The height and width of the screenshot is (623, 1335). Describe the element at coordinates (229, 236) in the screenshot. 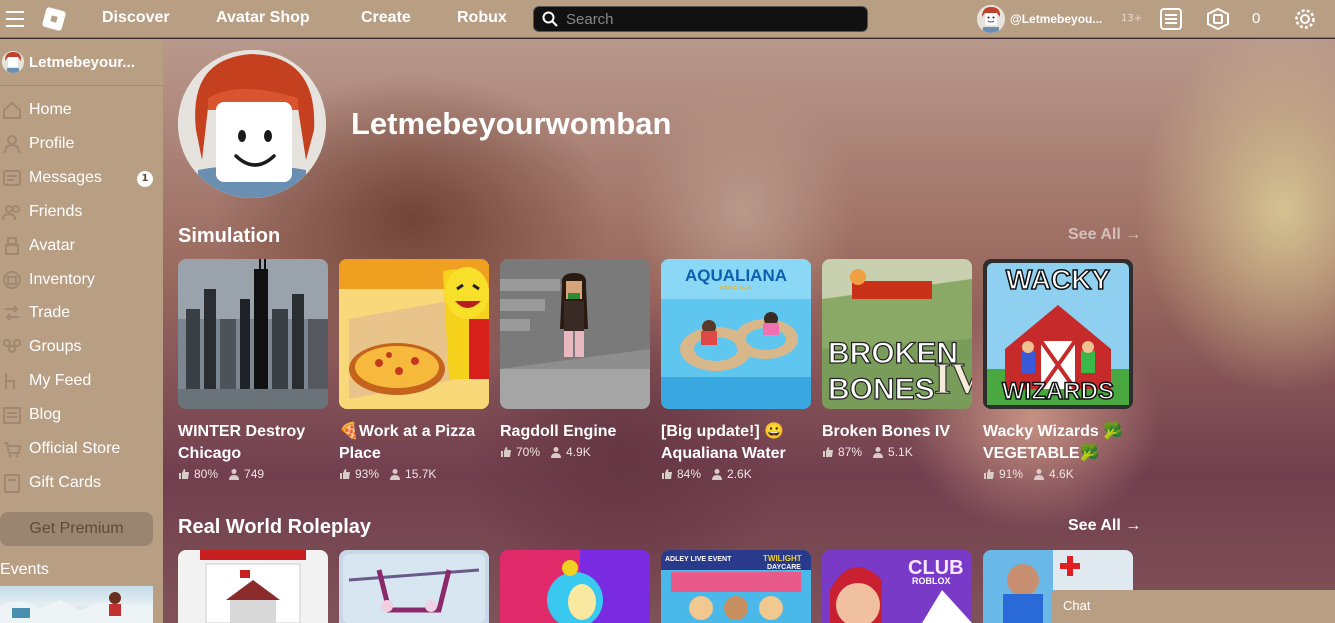

I see `section-title-simulation: Simulation` at that location.